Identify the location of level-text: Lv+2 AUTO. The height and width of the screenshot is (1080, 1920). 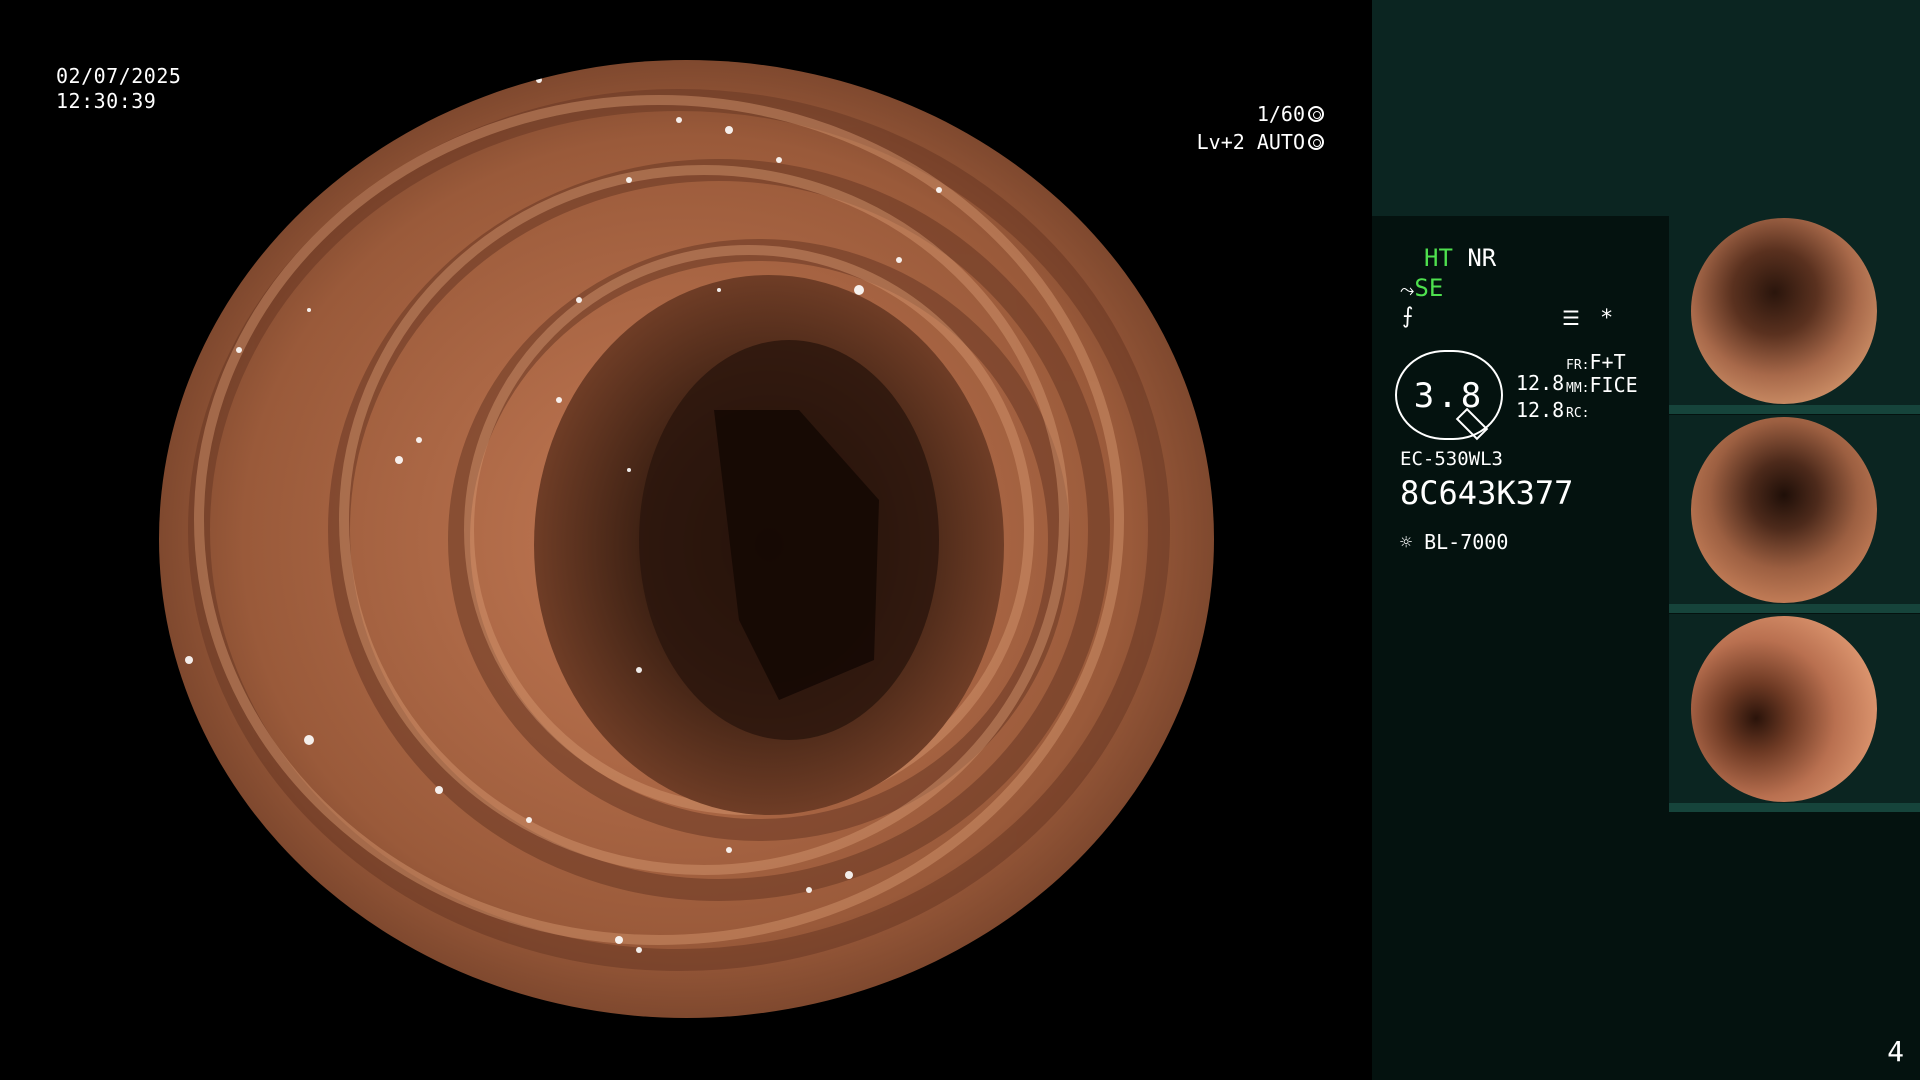
(1250, 142).